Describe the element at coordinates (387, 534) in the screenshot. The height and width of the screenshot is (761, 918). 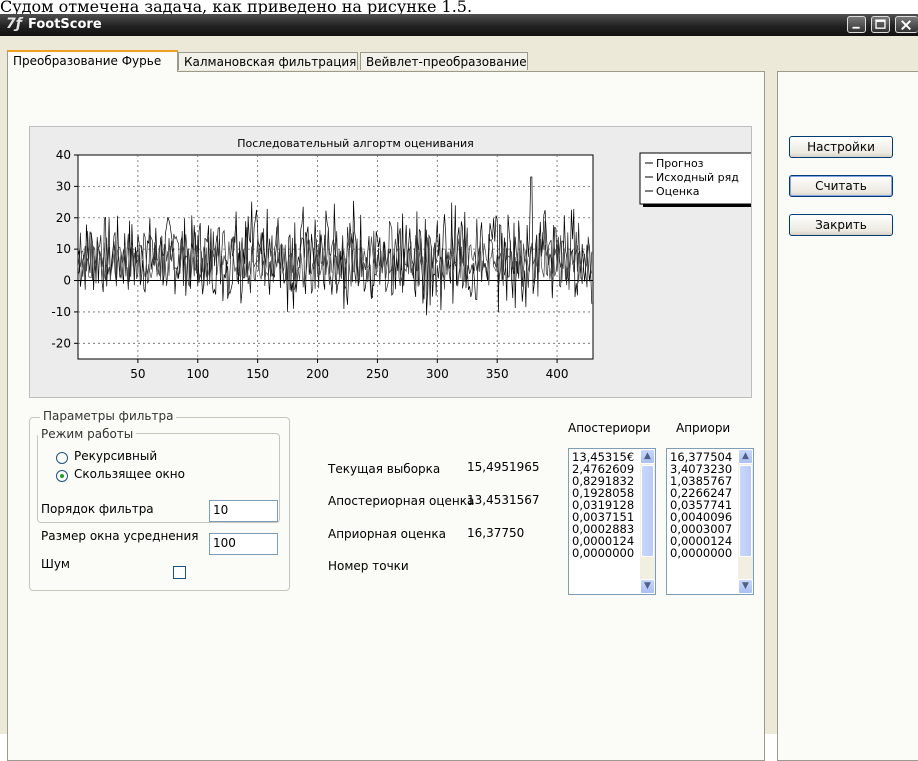
I see `prior-estimate-label: Априорная оценка` at that location.